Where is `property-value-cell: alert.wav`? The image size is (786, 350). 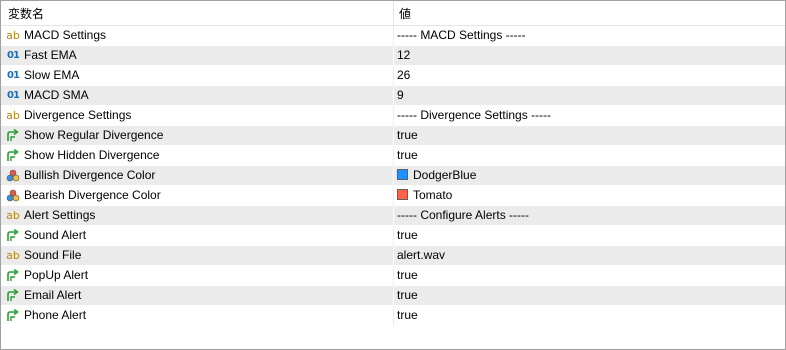 property-value-cell: alert.wav is located at coordinates (588, 255).